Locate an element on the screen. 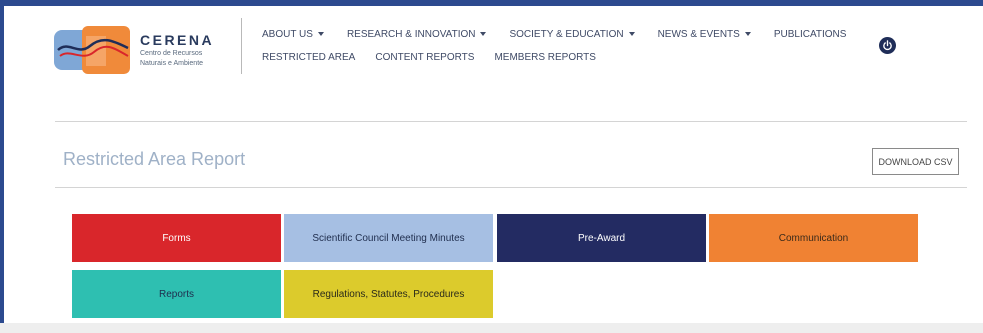 This screenshot has width=983, height=333. nav-news-events: NEWS & EVENTS is located at coordinates (704, 34).